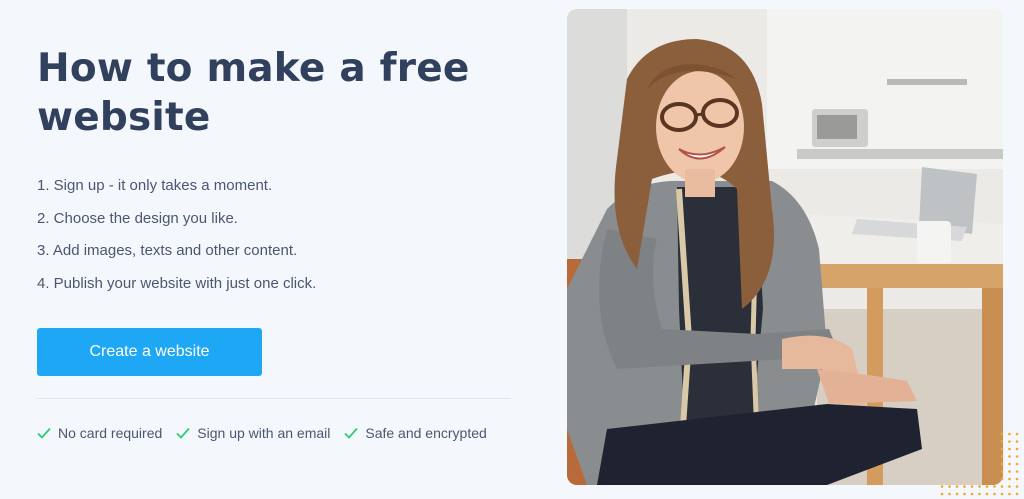 This screenshot has width=1024, height=499. Describe the element at coordinates (426, 433) in the screenshot. I see `feature-label: Safe and encrypted` at that location.